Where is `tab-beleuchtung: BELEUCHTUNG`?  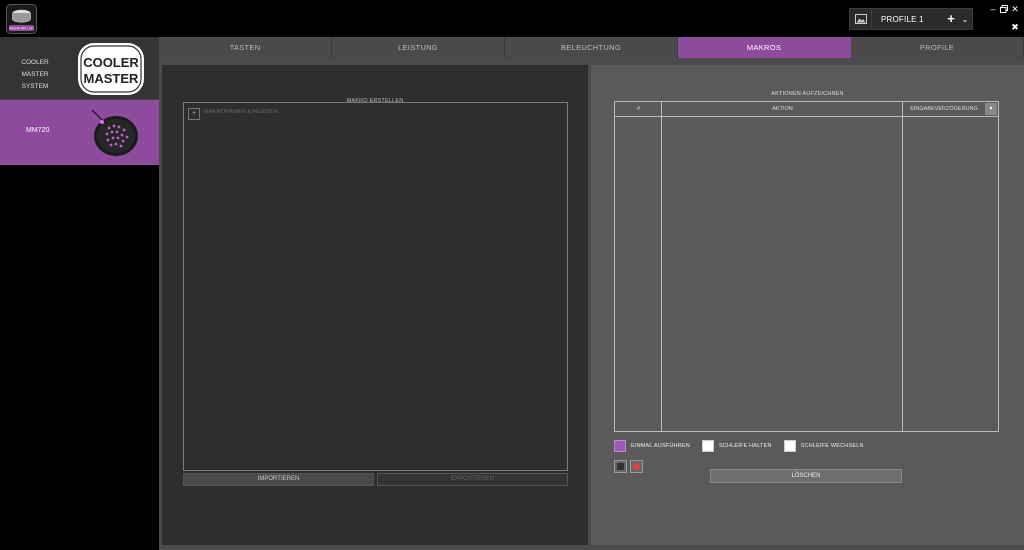 tab-beleuchtung: BELEUCHTUNG is located at coordinates (591, 47).